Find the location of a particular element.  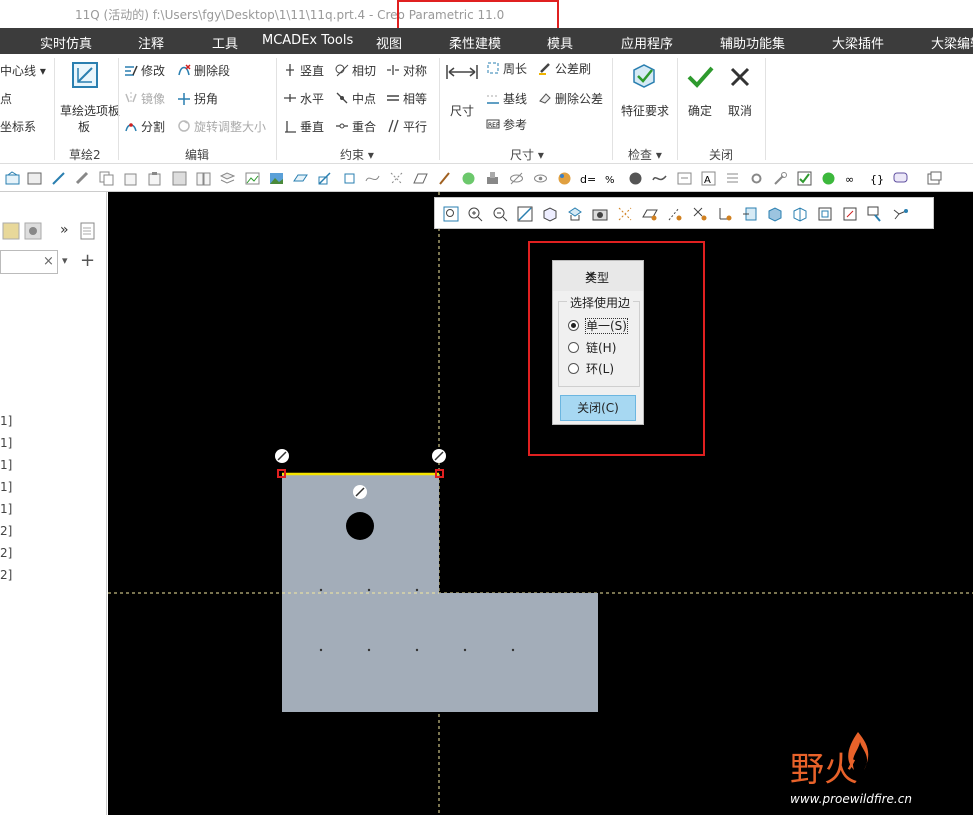

rotate-resize-button: 旋转调整大小 is located at coordinates (221, 126).